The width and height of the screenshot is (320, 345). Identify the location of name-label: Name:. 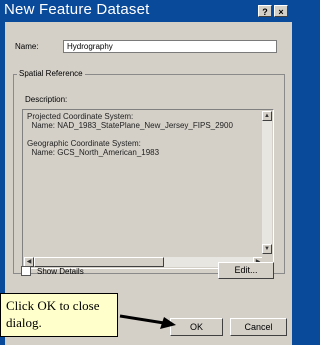
(27, 46).